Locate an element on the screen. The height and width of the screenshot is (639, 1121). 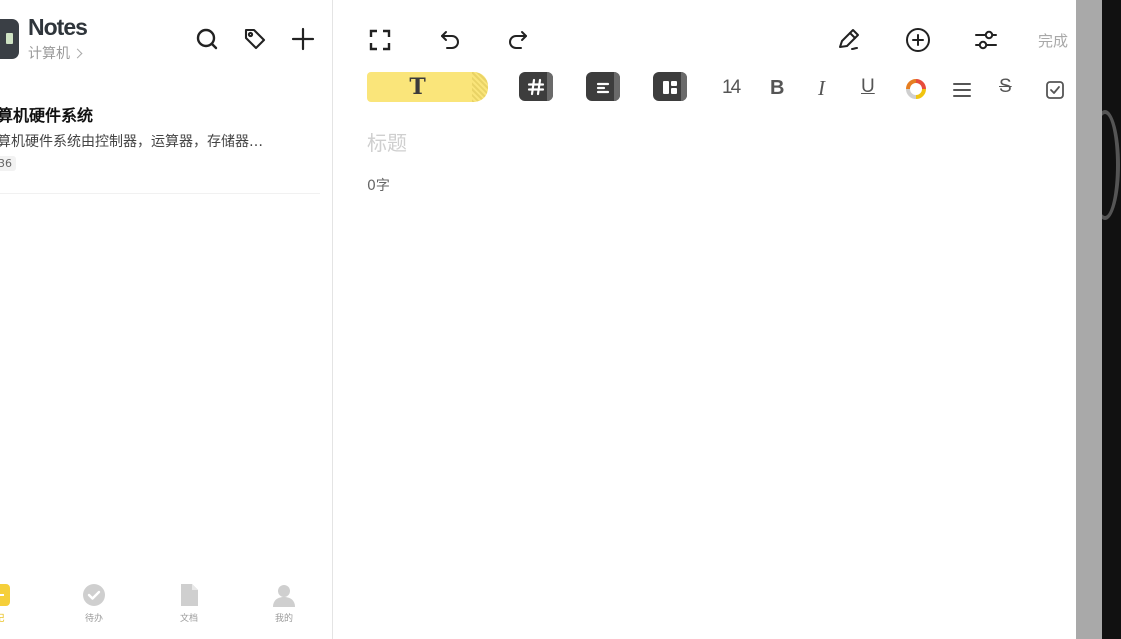
layout-button is located at coordinates (670, 86).